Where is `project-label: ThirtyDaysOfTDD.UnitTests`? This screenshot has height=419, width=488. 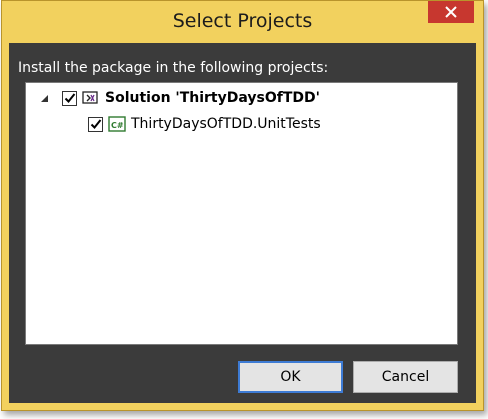 project-label: ThirtyDaysOfTDD.UnitTests is located at coordinates (226, 124).